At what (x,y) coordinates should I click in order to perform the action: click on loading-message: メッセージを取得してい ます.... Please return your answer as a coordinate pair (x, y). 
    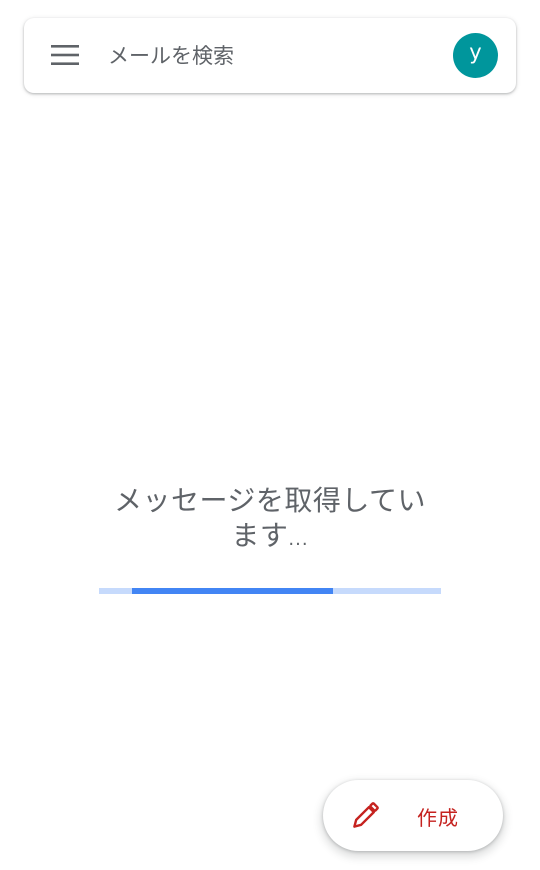
    Looking at the image, I should click on (270, 520).